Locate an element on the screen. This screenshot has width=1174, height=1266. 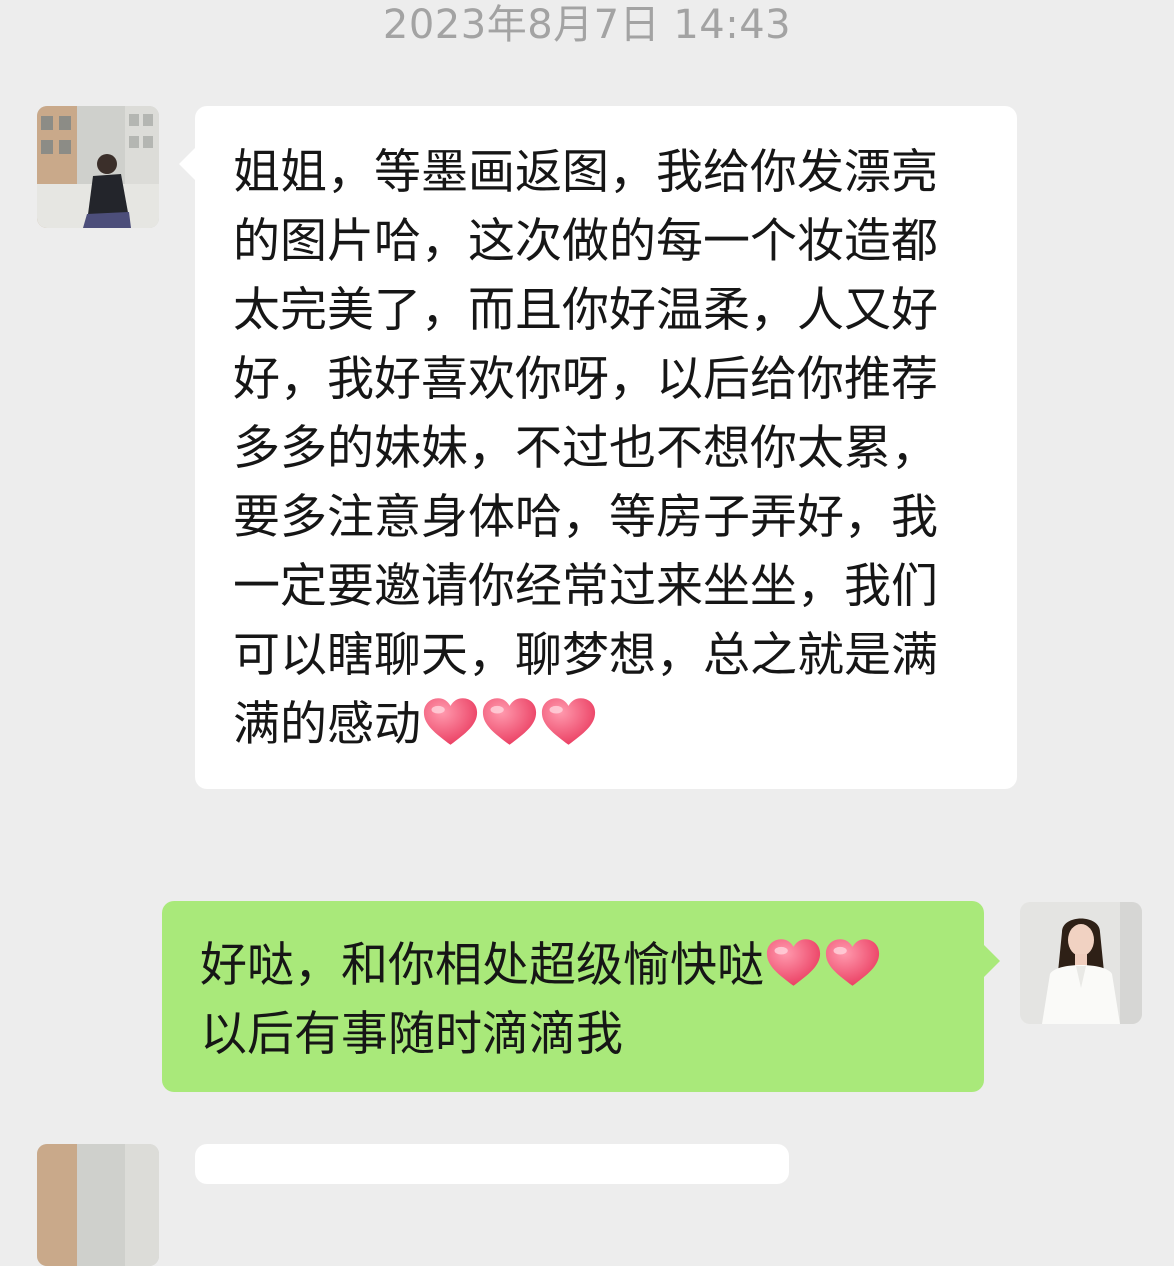
message-line-1: 好哒，和你相处超级愉快哒 is located at coordinates (482, 965).